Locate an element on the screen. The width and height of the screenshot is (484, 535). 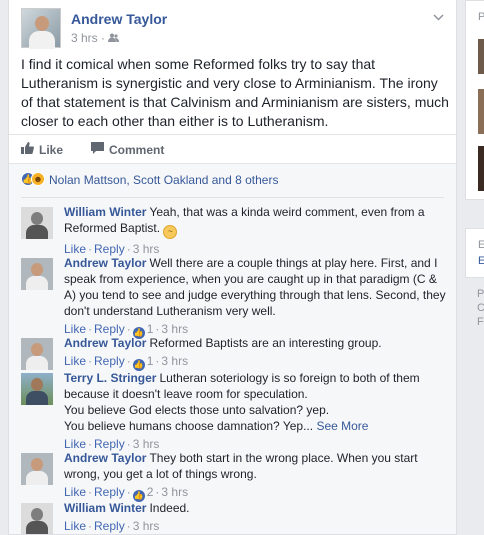
post-actions: Like Comment is located at coordinates (232, 149).